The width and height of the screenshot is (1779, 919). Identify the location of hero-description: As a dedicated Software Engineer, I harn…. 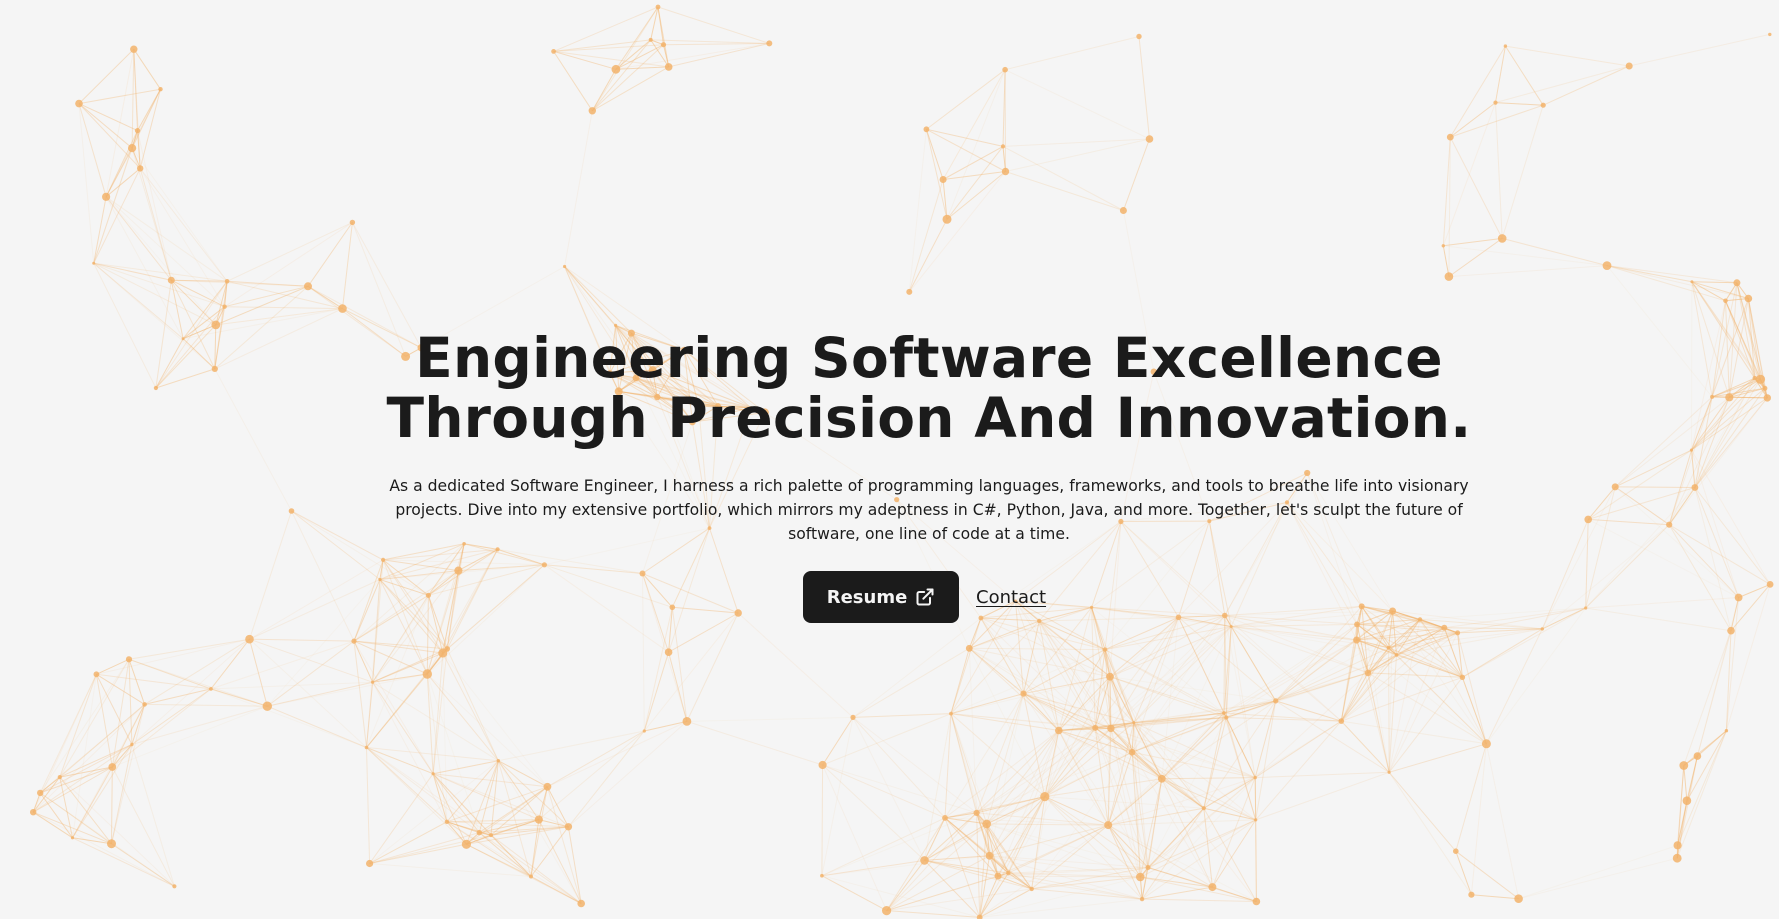
(929, 510).